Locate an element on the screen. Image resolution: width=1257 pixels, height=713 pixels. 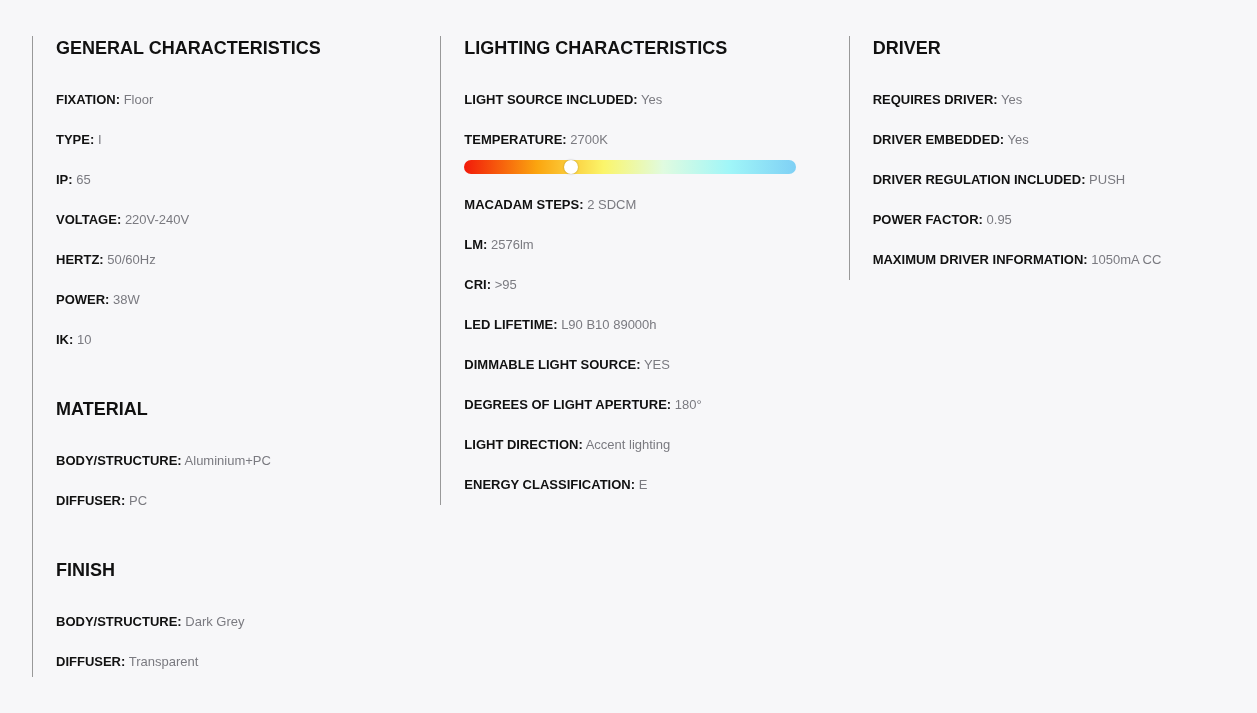
spec-line: POWER: 38W is located at coordinates (98, 300).